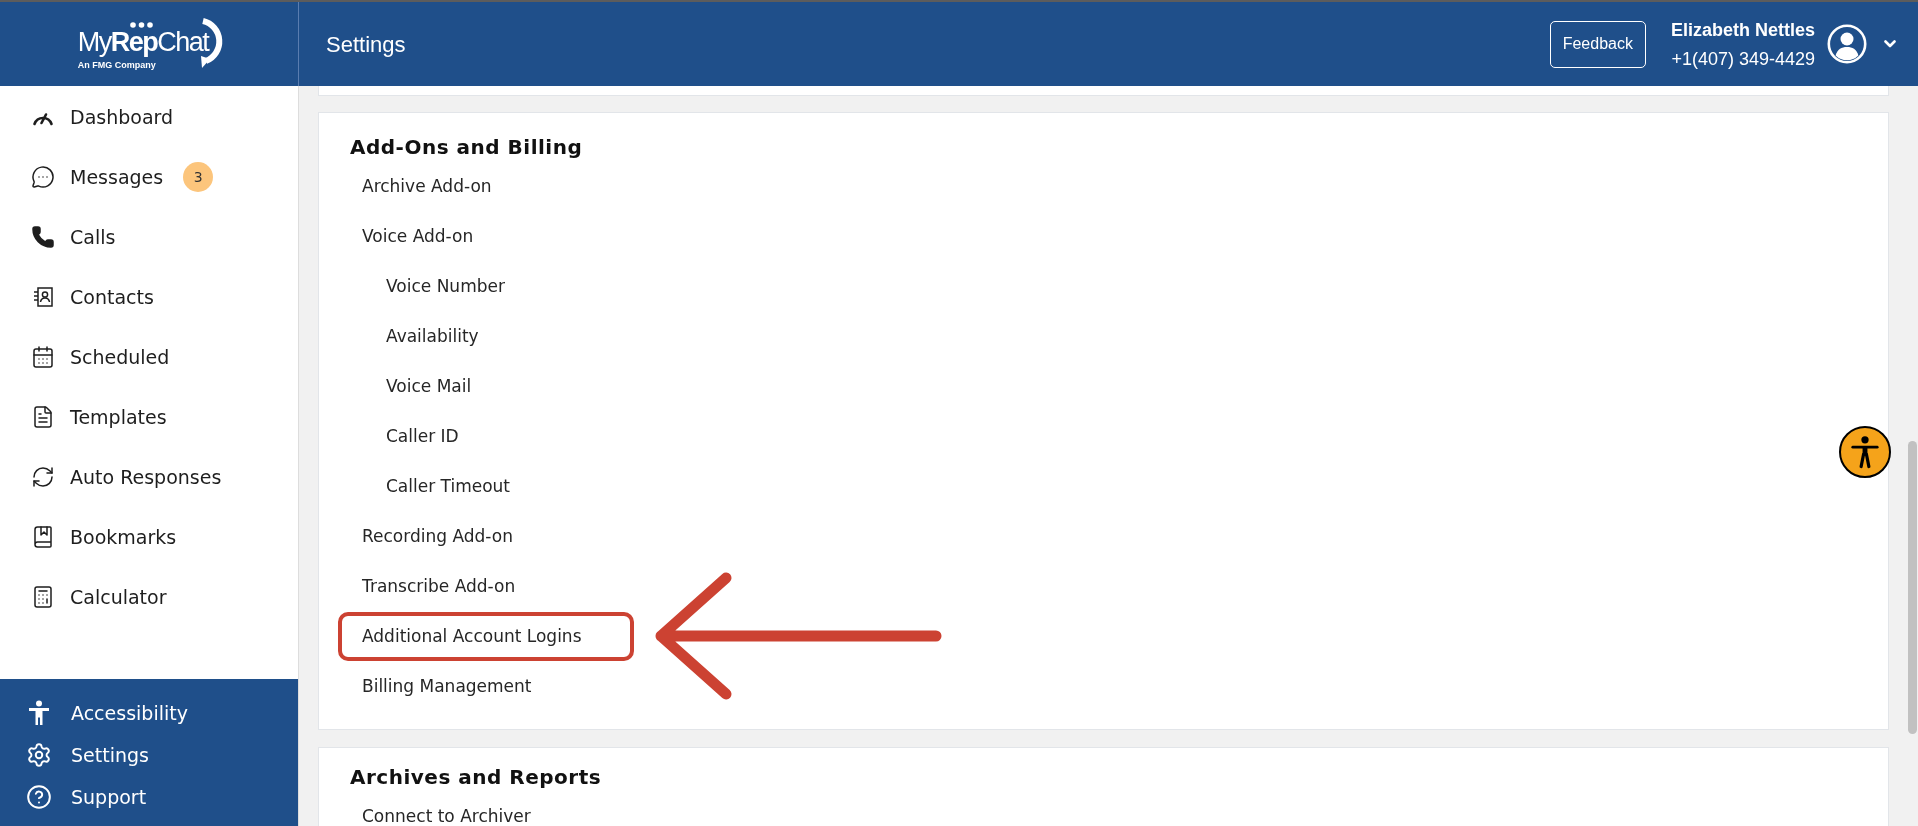  I want to click on sidebar-item: Auto Responses, so click(126, 477).